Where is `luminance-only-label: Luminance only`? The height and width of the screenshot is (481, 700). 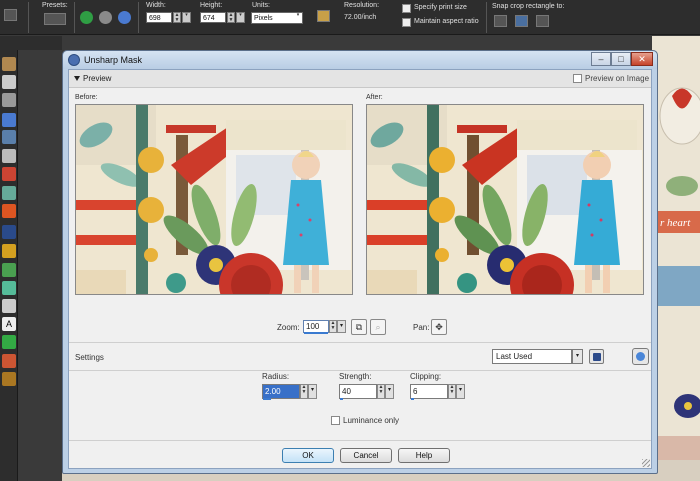
luminance-only-label: Luminance only is located at coordinates (371, 420).